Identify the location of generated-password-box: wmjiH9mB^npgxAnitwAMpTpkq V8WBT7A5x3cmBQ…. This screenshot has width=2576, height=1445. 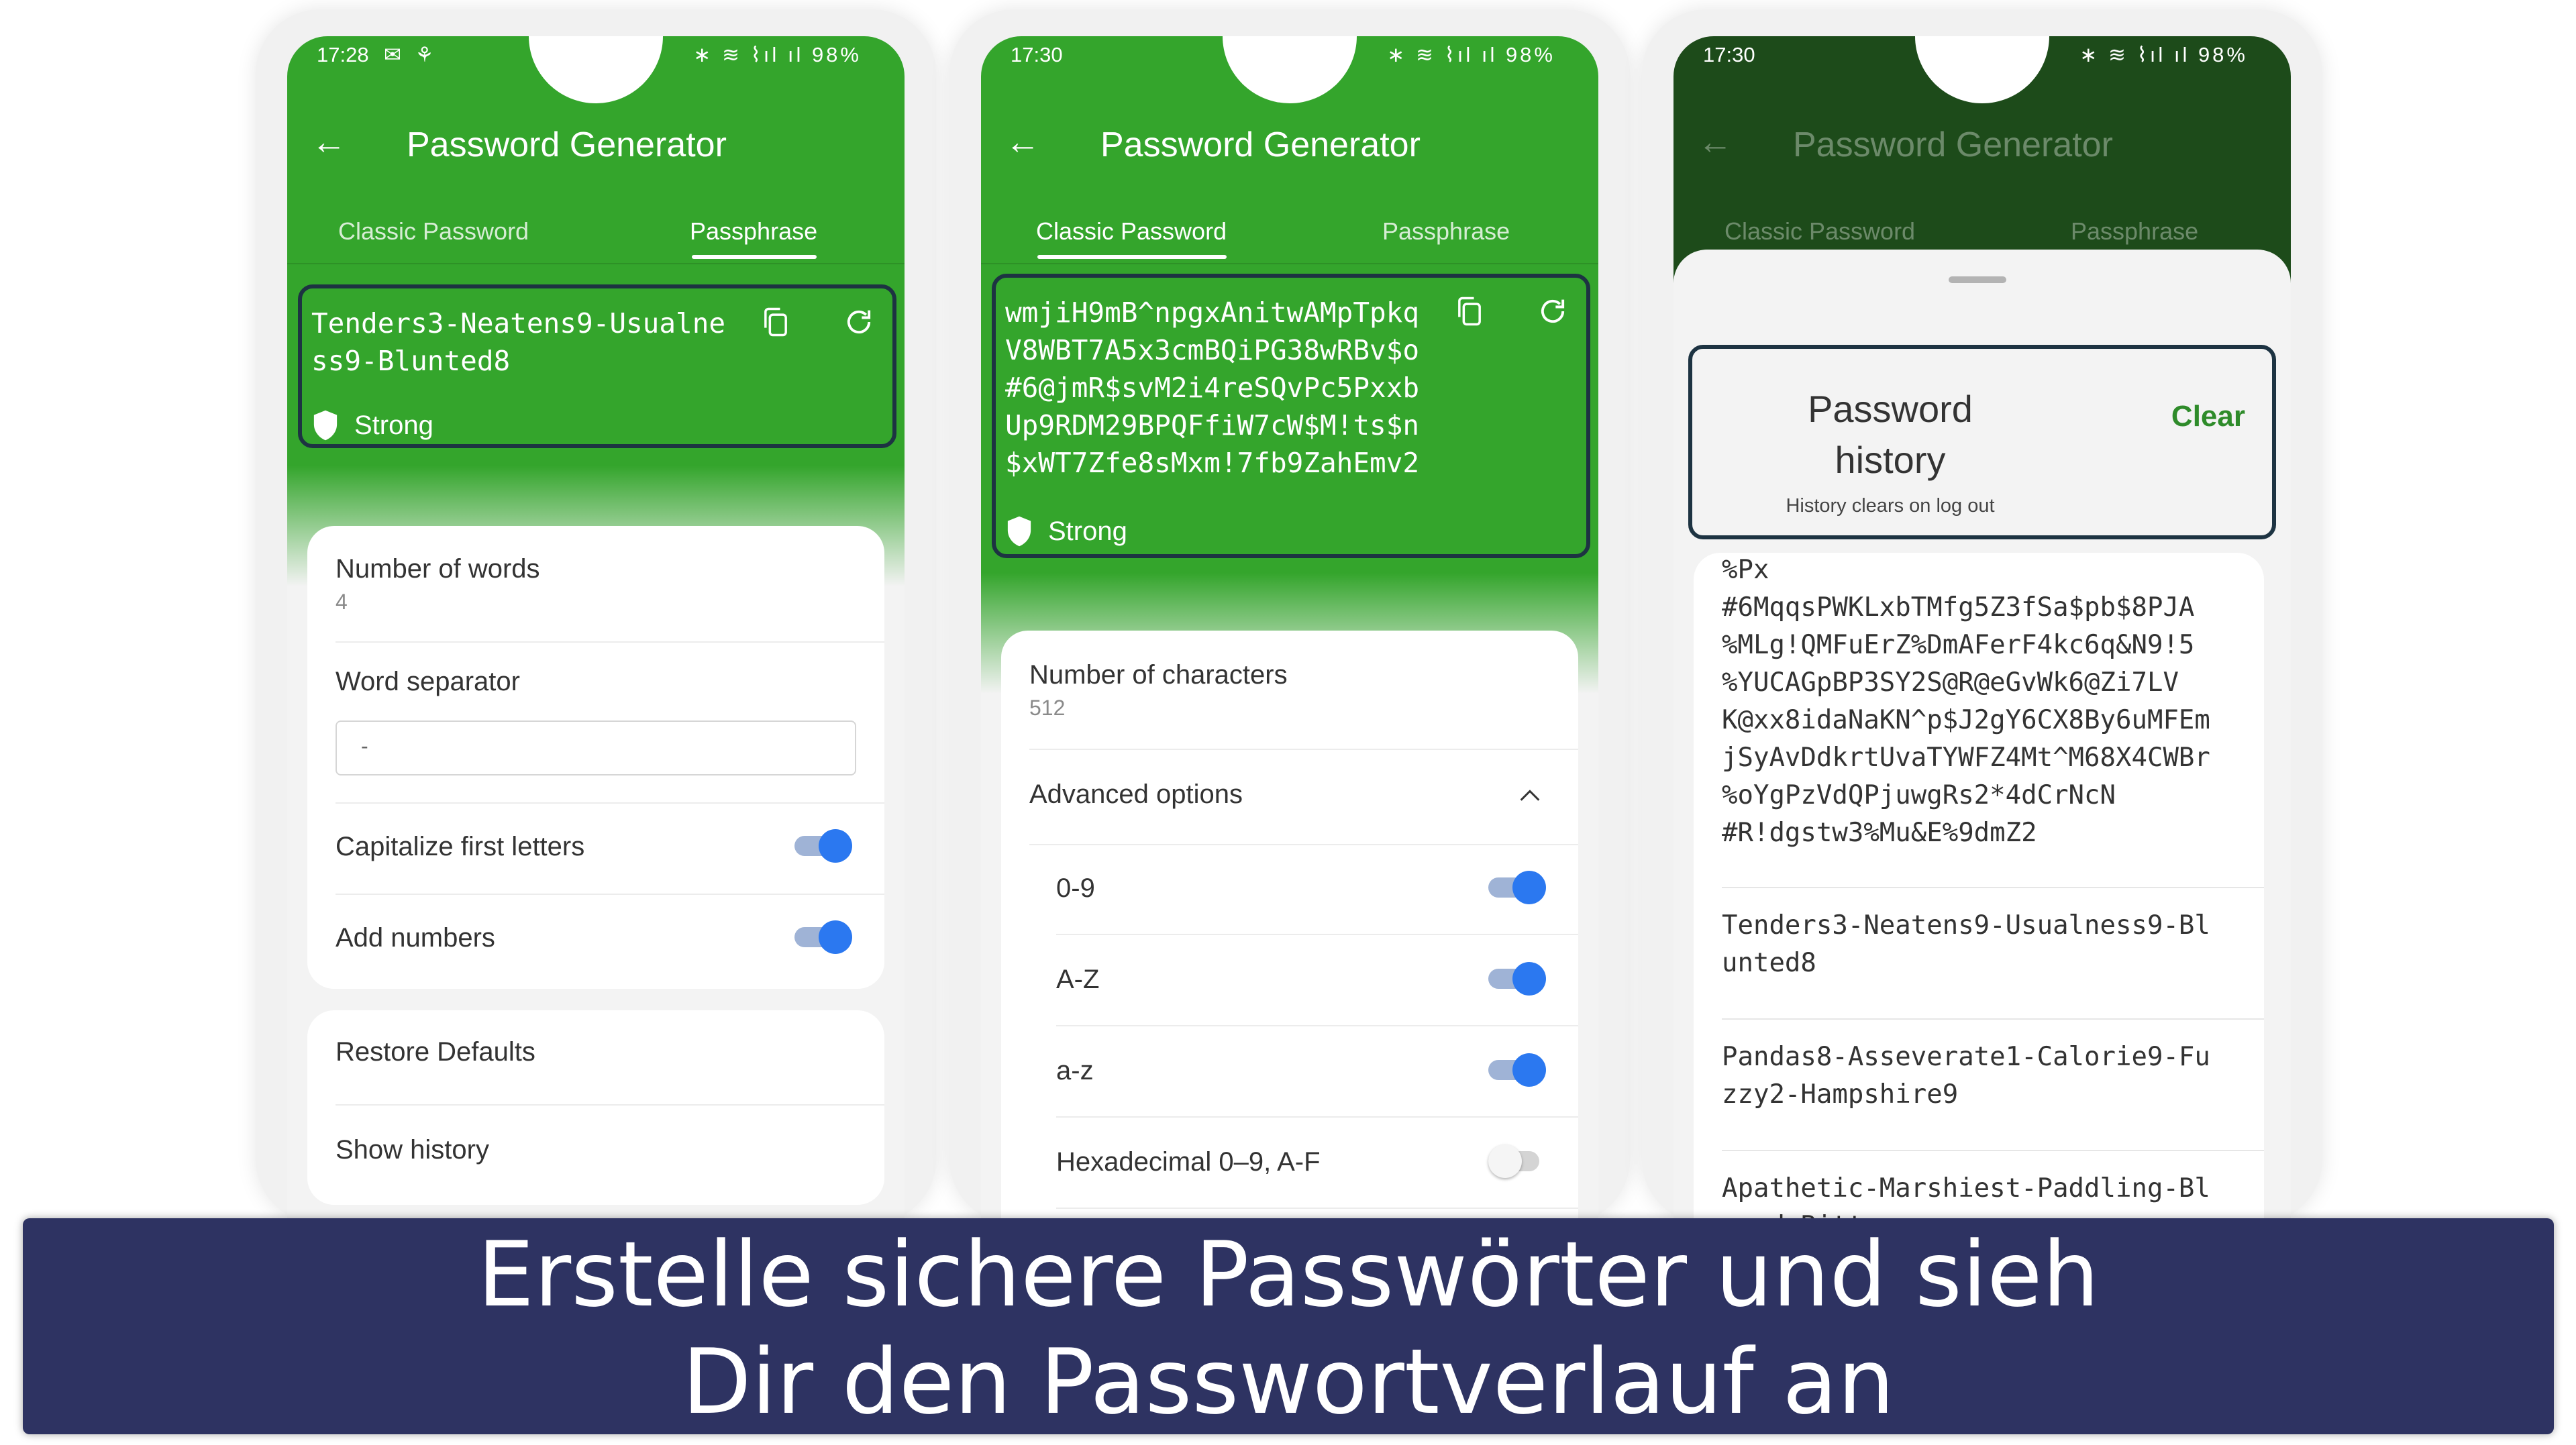
(1291, 416).